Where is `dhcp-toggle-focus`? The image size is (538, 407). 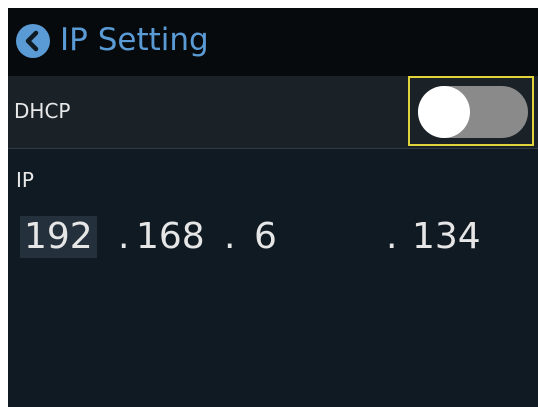 dhcp-toggle-focus is located at coordinates (471, 111).